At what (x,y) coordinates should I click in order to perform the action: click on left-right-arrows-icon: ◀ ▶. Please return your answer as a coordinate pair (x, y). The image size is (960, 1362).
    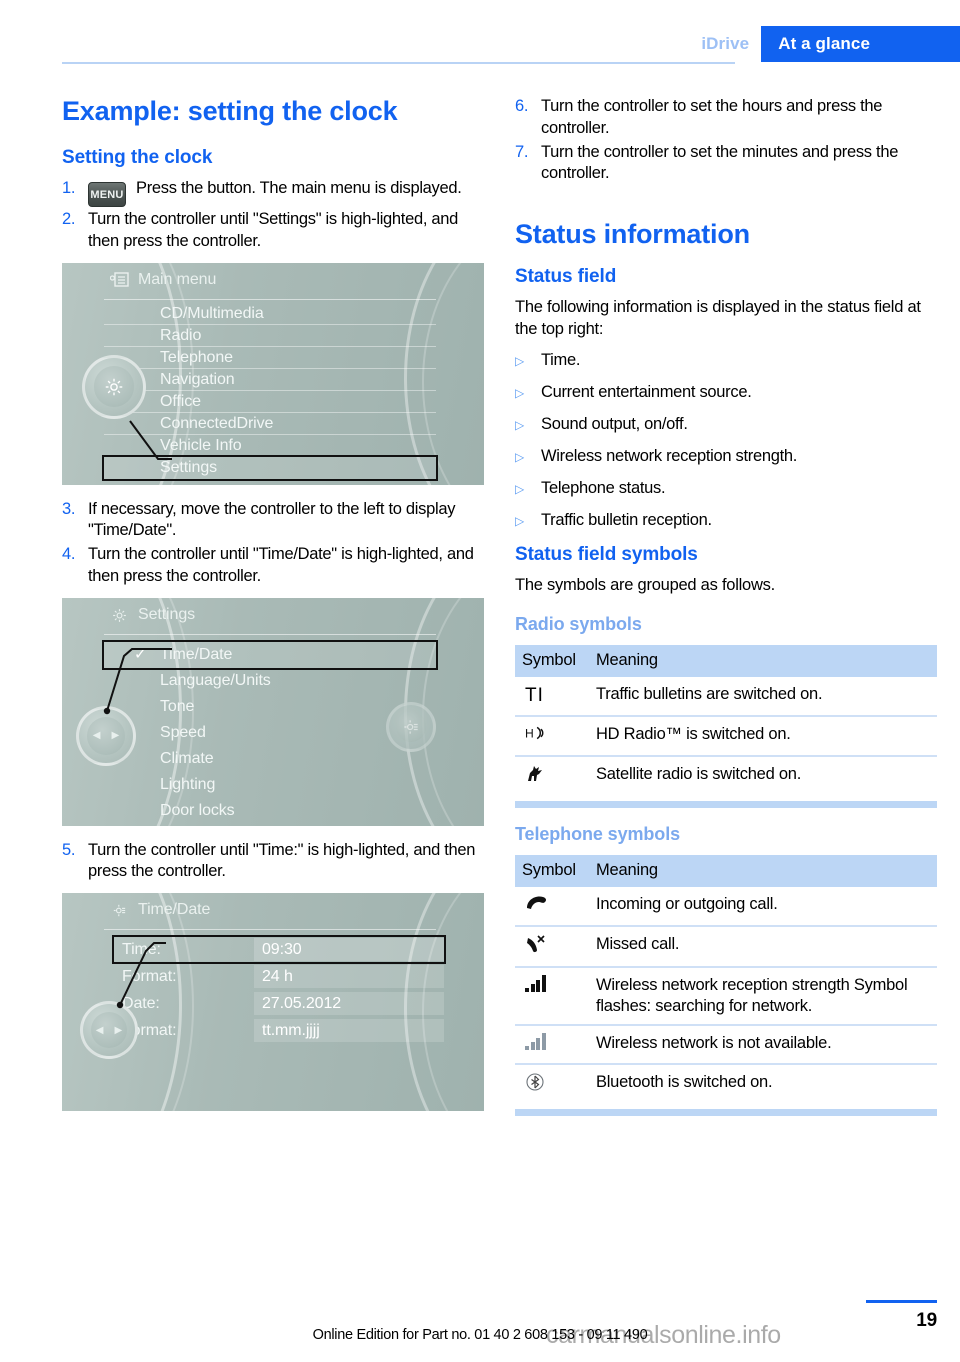
    Looking at the image, I should click on (109, 1030).